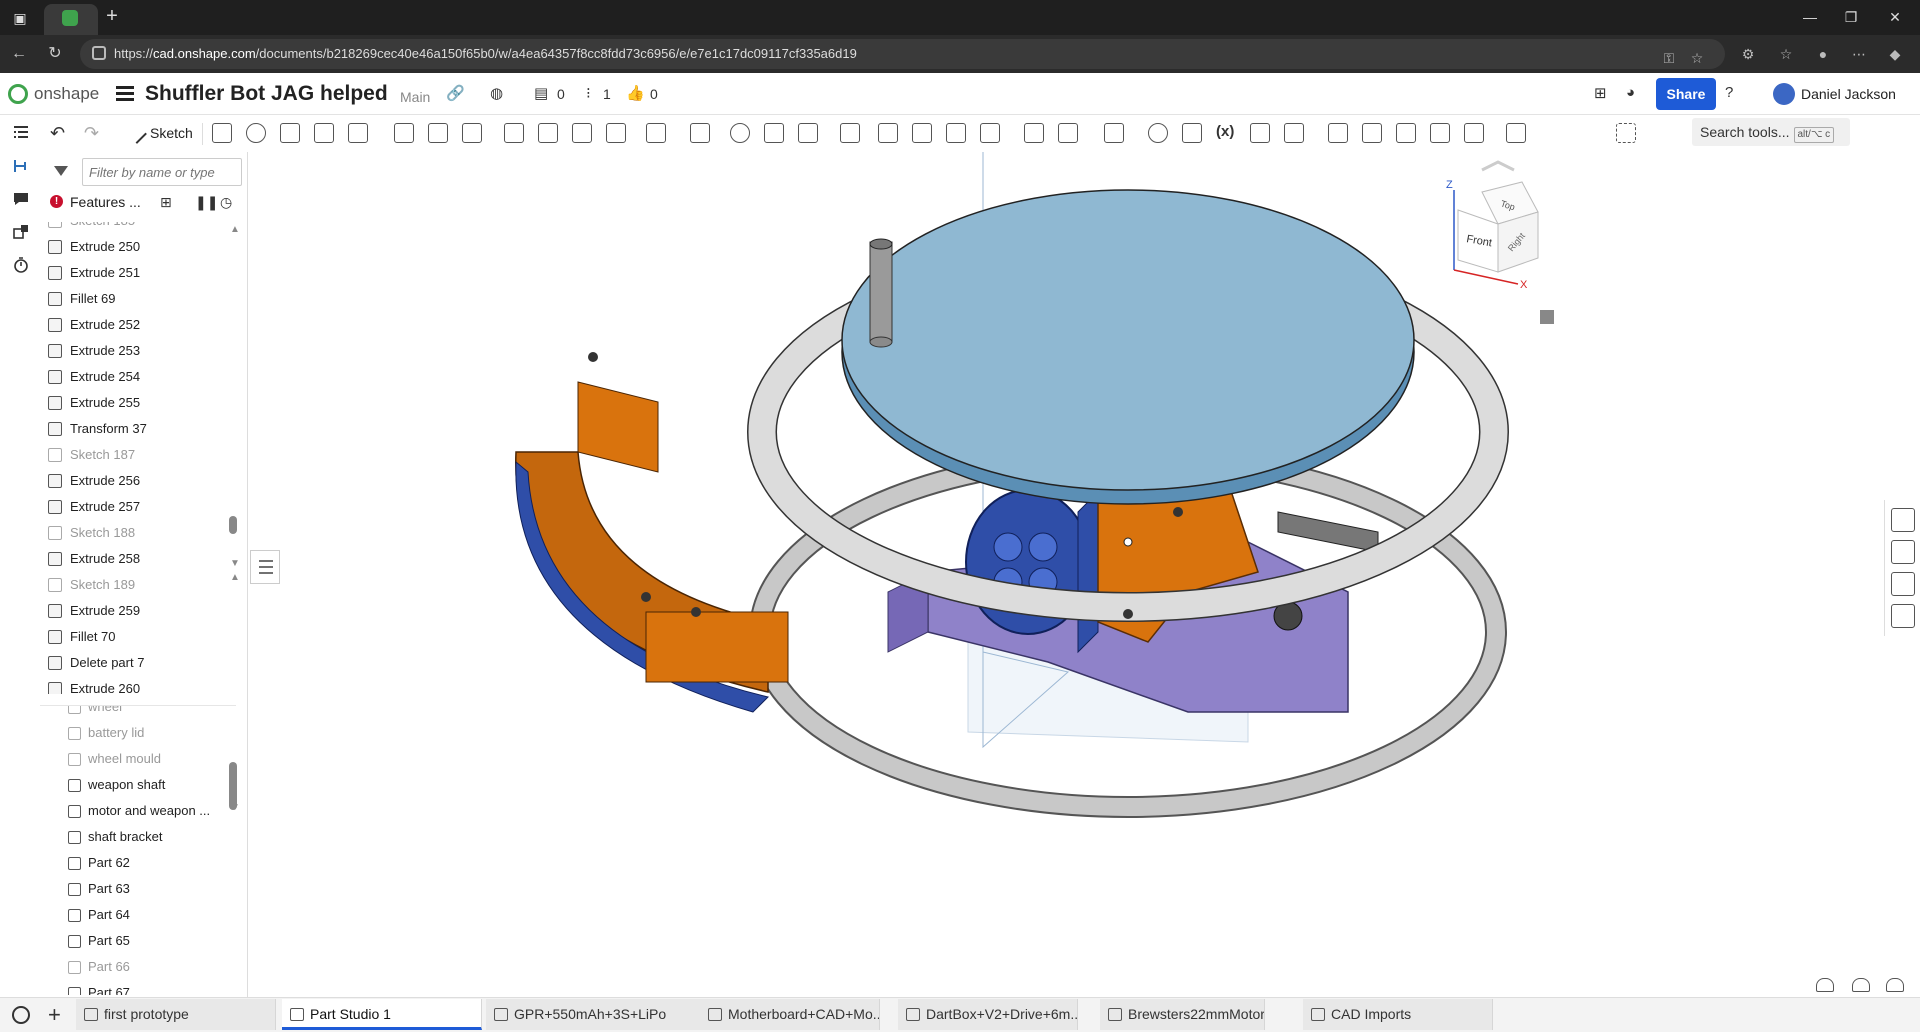 The width and height of the screenshot is (1920, 1032). Describe the element at coordinates (740, 133) in the screenshot. I see `boolean-icon` at that location.